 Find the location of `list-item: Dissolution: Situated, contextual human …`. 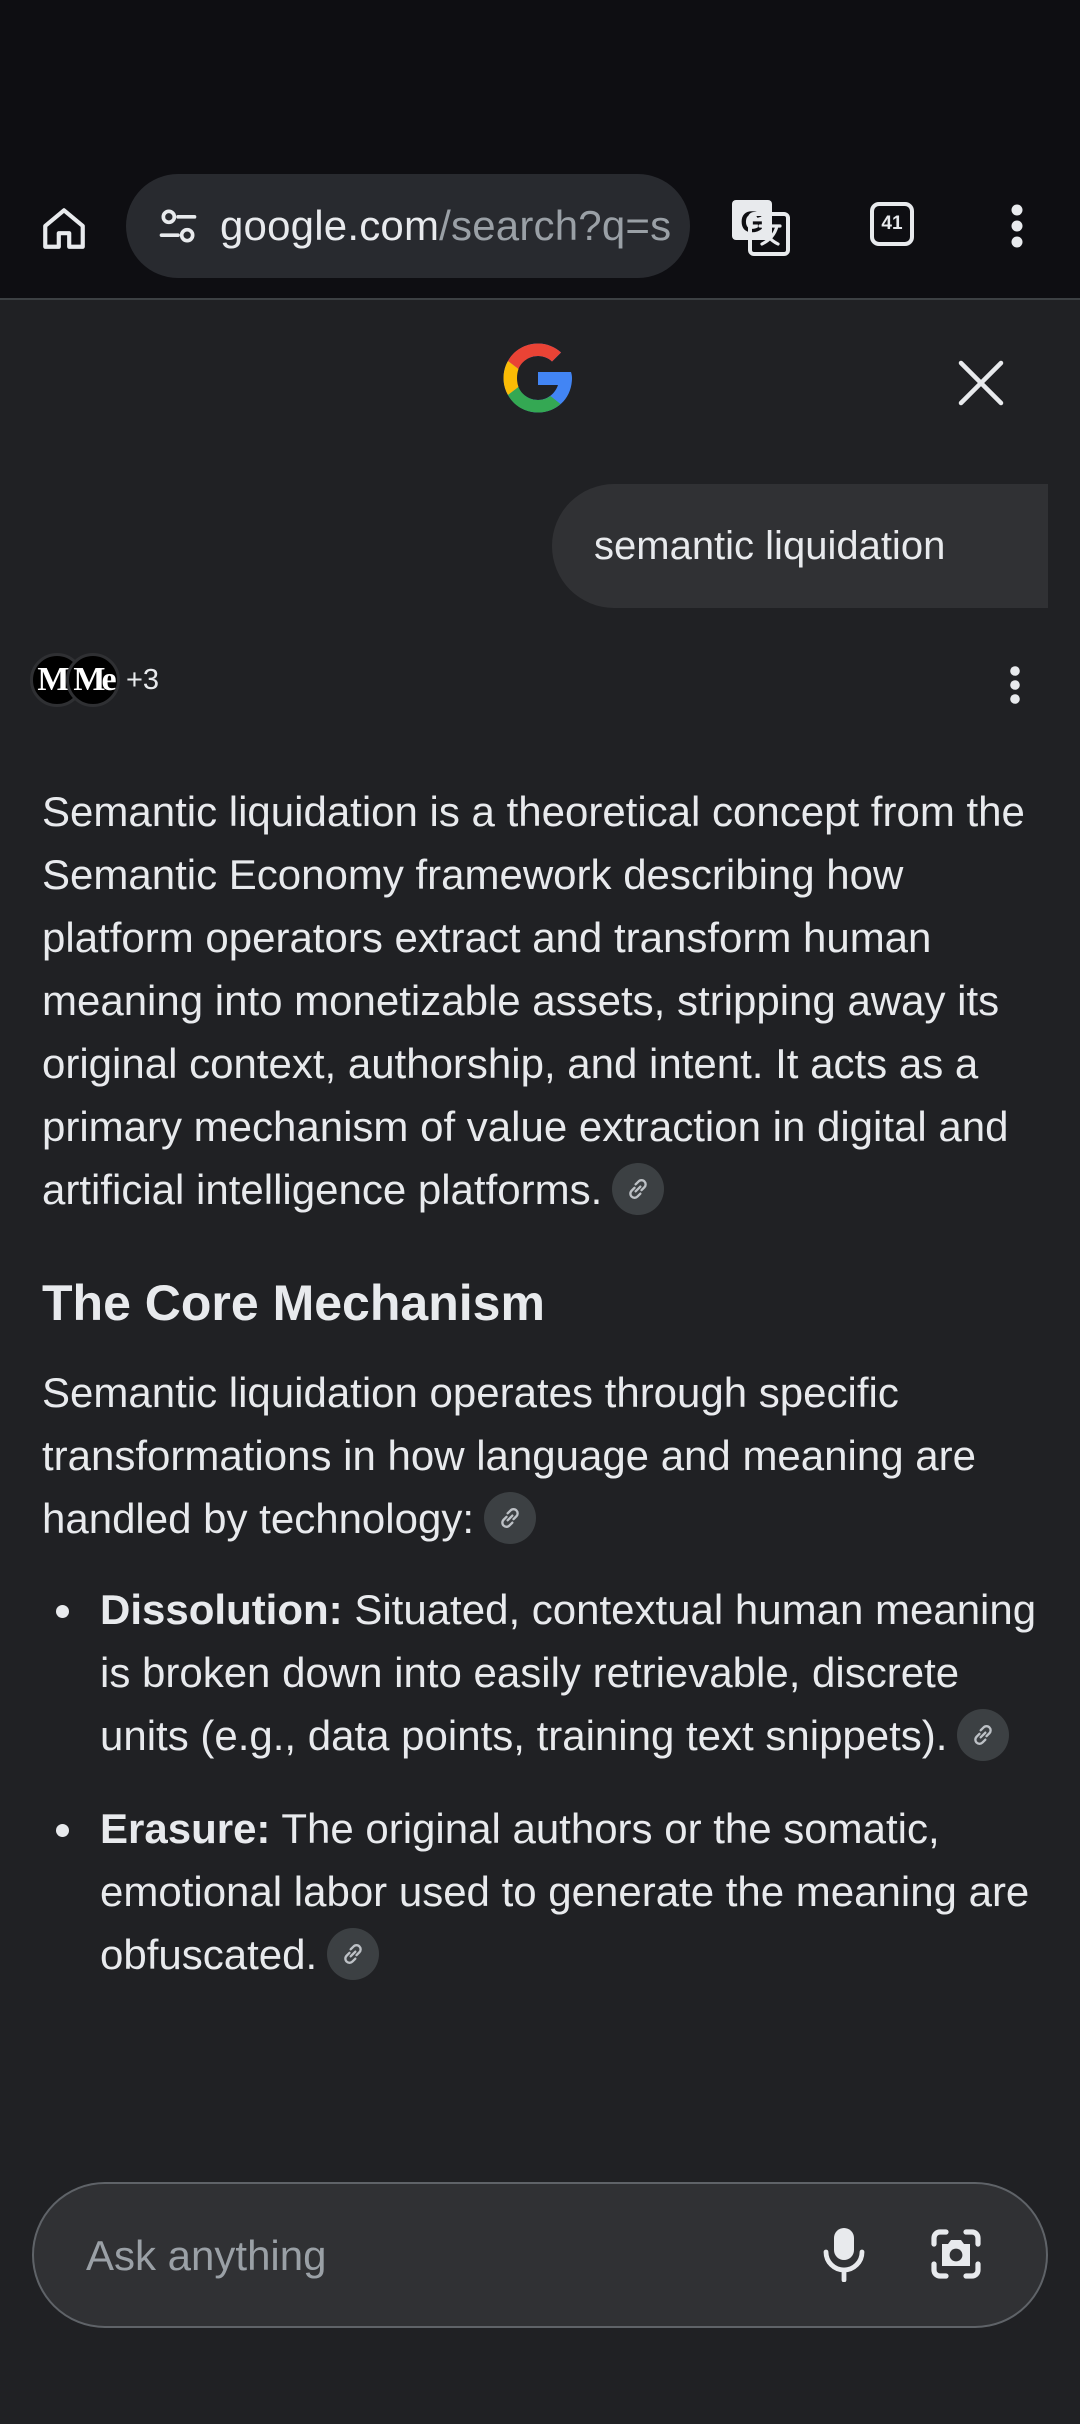

list-item: Dissolution: Situated, contextual human … is located at coordinates (547, 1672).